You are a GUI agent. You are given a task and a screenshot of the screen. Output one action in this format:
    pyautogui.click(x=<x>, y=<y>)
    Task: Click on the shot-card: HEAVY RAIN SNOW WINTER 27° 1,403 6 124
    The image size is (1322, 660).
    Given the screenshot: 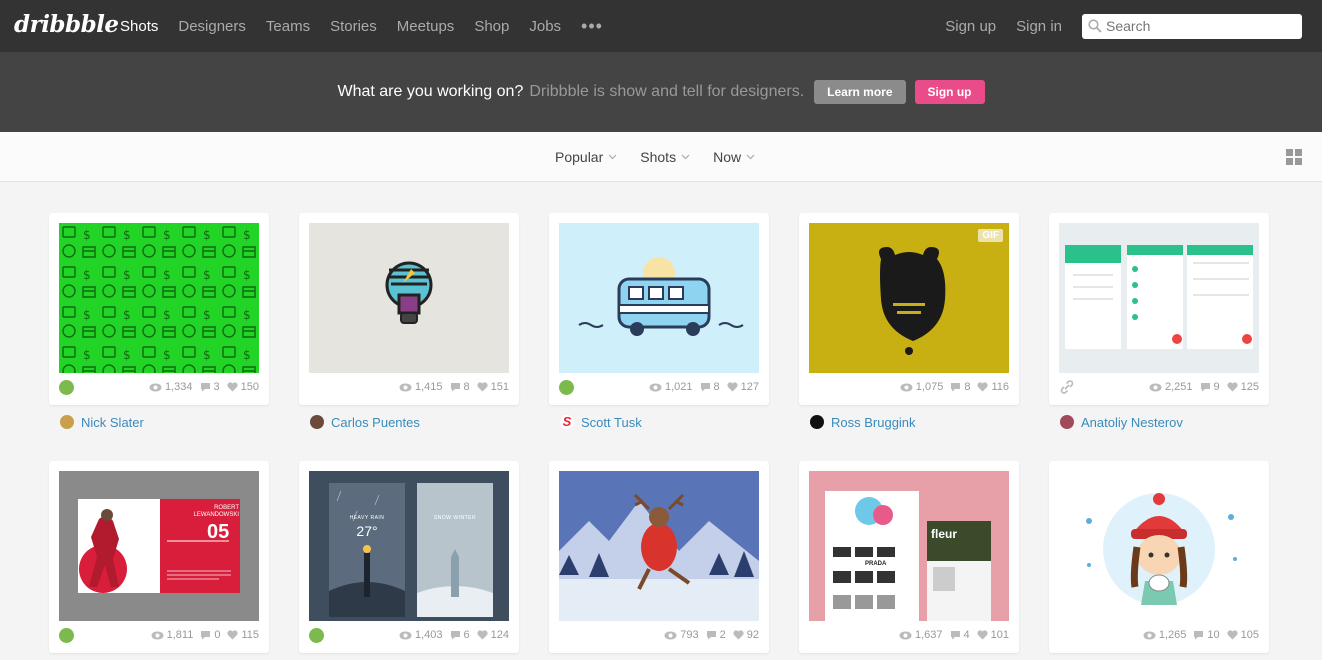 What is the action you would take?
    pyautogui.click(x=409, y=557)
    